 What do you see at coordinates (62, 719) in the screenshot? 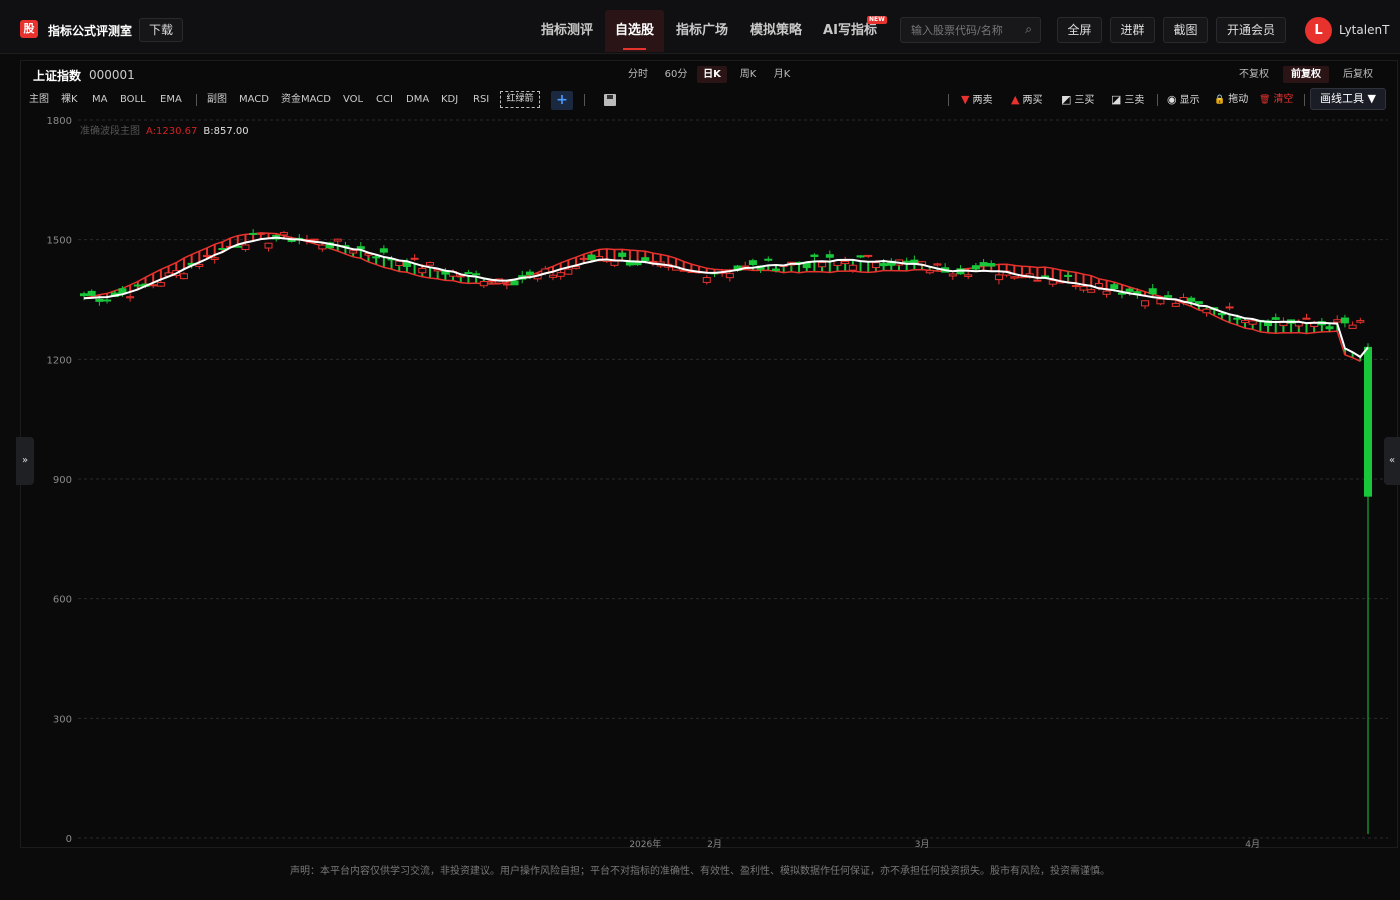
I see `y-tick-label: 300` at bounding box center [62, 719].